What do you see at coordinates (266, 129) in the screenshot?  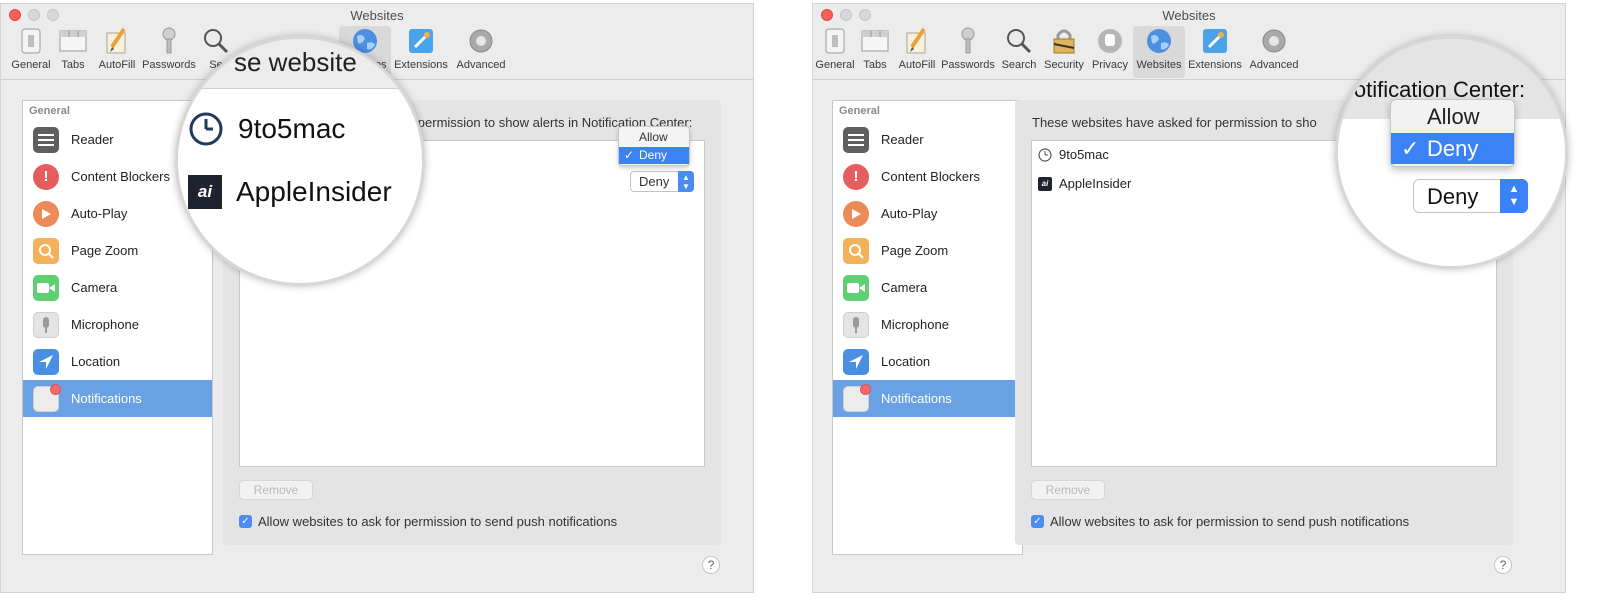 I see `magnified-row-9to5mac: 9to5mac` at bounding box center [266, 129].